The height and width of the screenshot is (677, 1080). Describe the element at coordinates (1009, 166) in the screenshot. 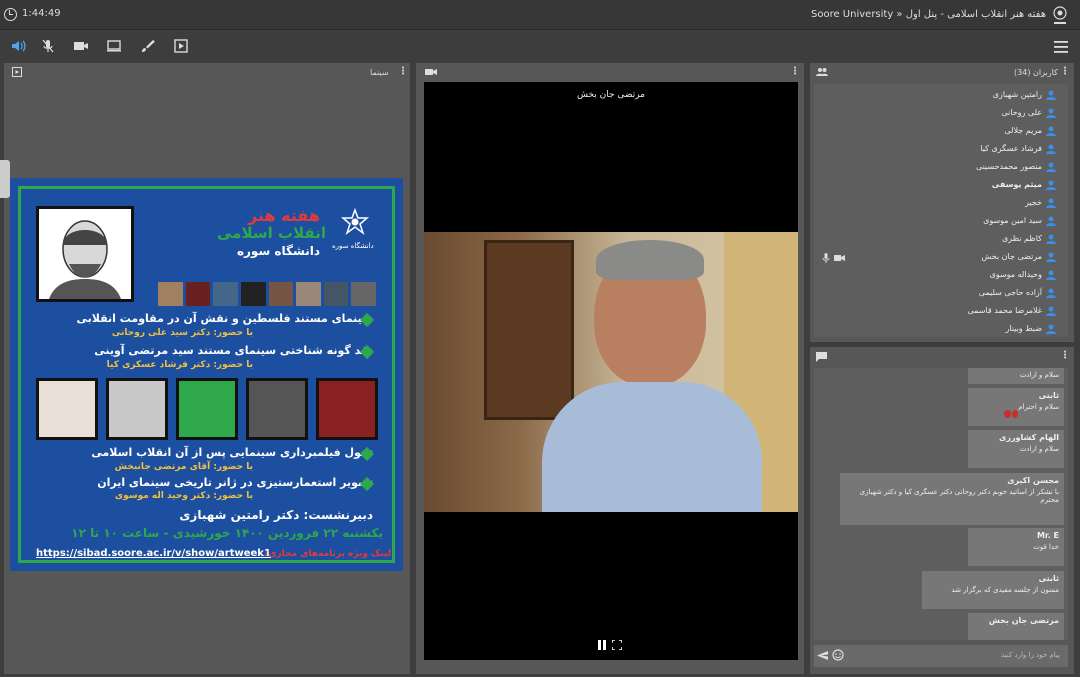

I see `user-list-item: منصور محمدحسینی` at that location.